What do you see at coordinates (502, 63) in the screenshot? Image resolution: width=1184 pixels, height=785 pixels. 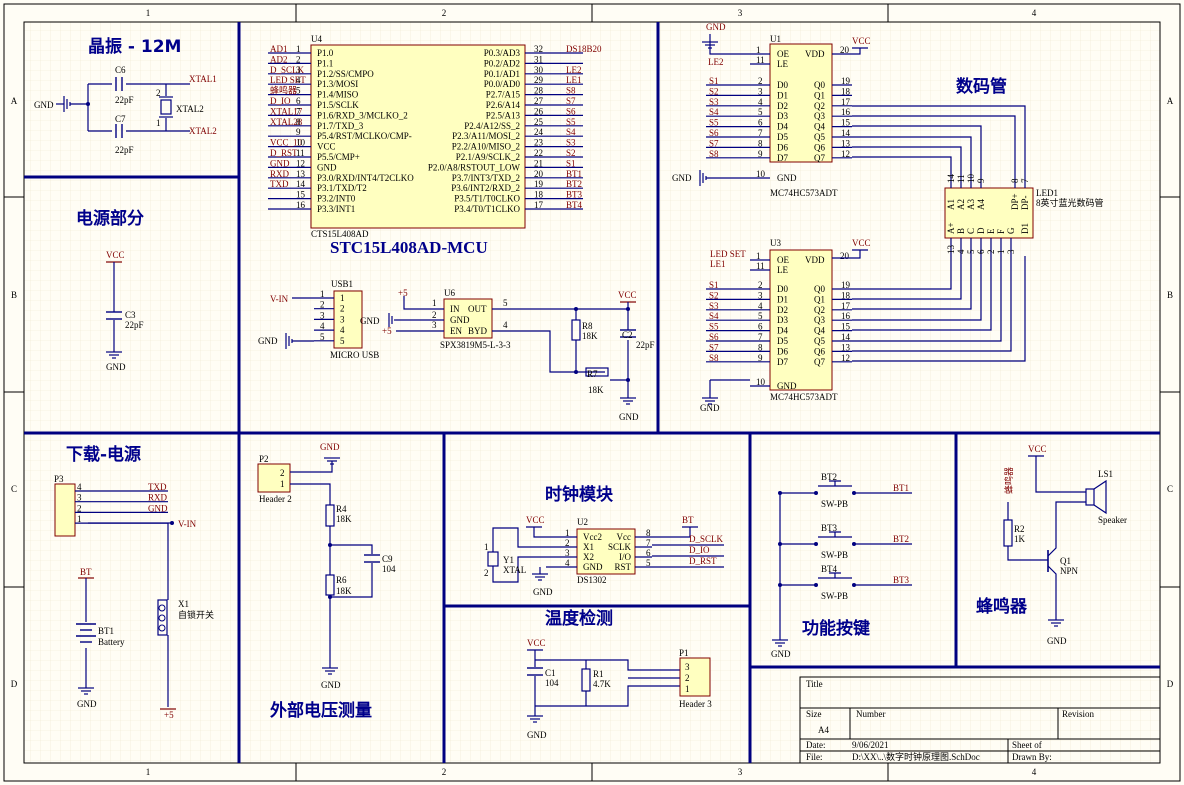 I see `mcu-right-pin-name: P0.2/AD2` at bounding box center [502, 63].